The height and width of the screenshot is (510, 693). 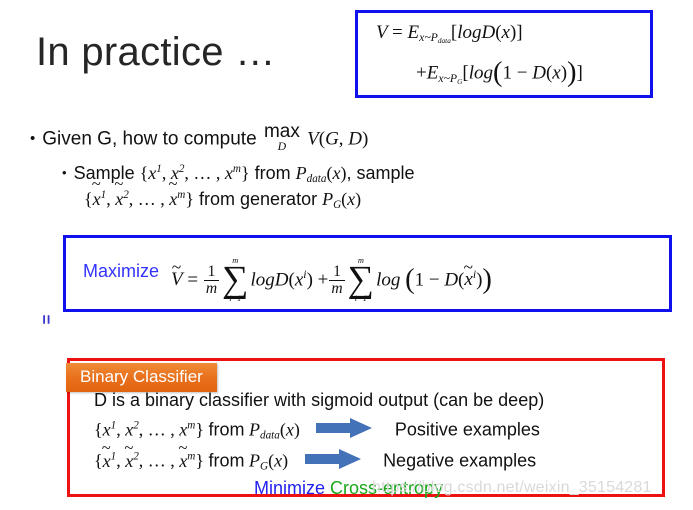 I want to click on vtilde-tilde: ~, so click(x=176, y=266).